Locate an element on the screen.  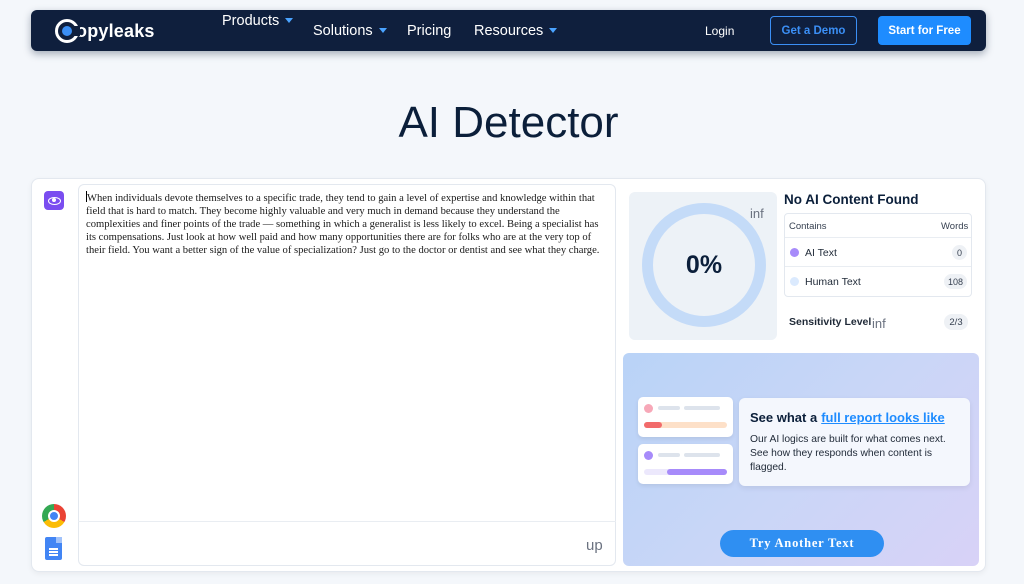
nav-products-label: Products is located at coordinates (251, 20).